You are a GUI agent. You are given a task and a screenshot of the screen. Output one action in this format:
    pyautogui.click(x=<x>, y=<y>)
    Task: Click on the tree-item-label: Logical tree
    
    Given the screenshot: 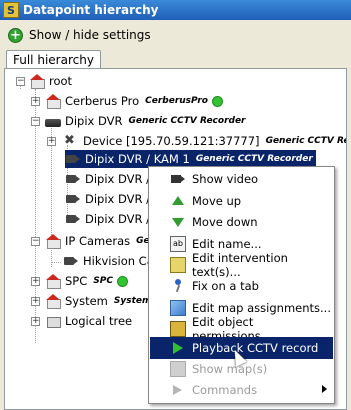 What is the action you would take?
    pyautogui.click(x=99, y=321)
    